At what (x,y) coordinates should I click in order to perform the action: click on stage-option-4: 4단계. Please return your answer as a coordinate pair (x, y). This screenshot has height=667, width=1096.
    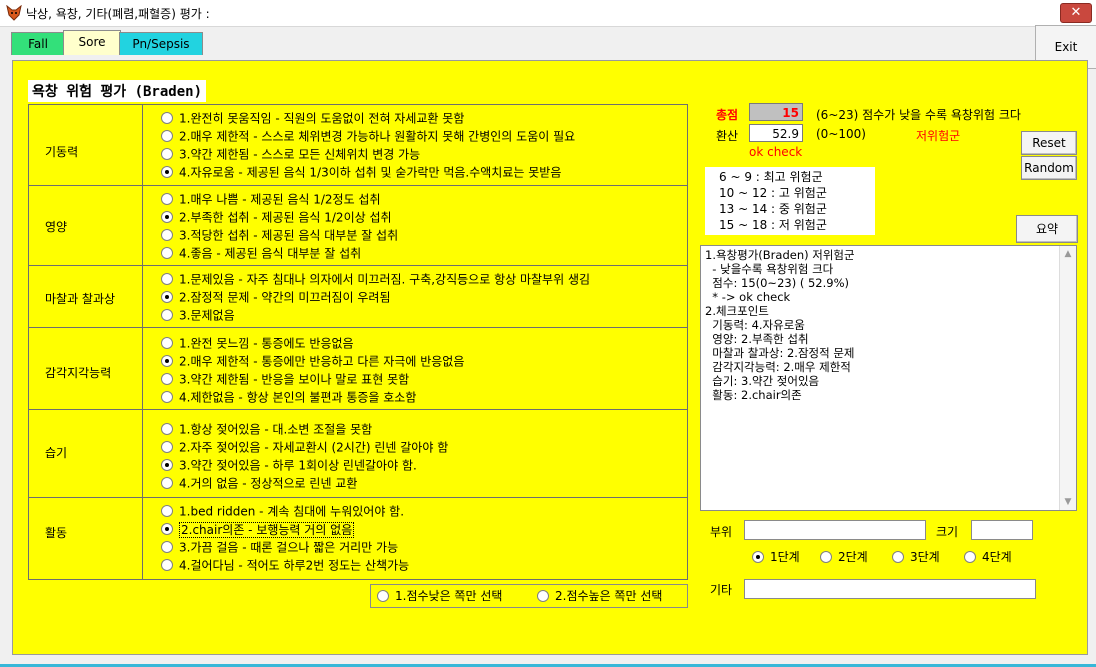
    Looking at the image, I should click on (988, 557).